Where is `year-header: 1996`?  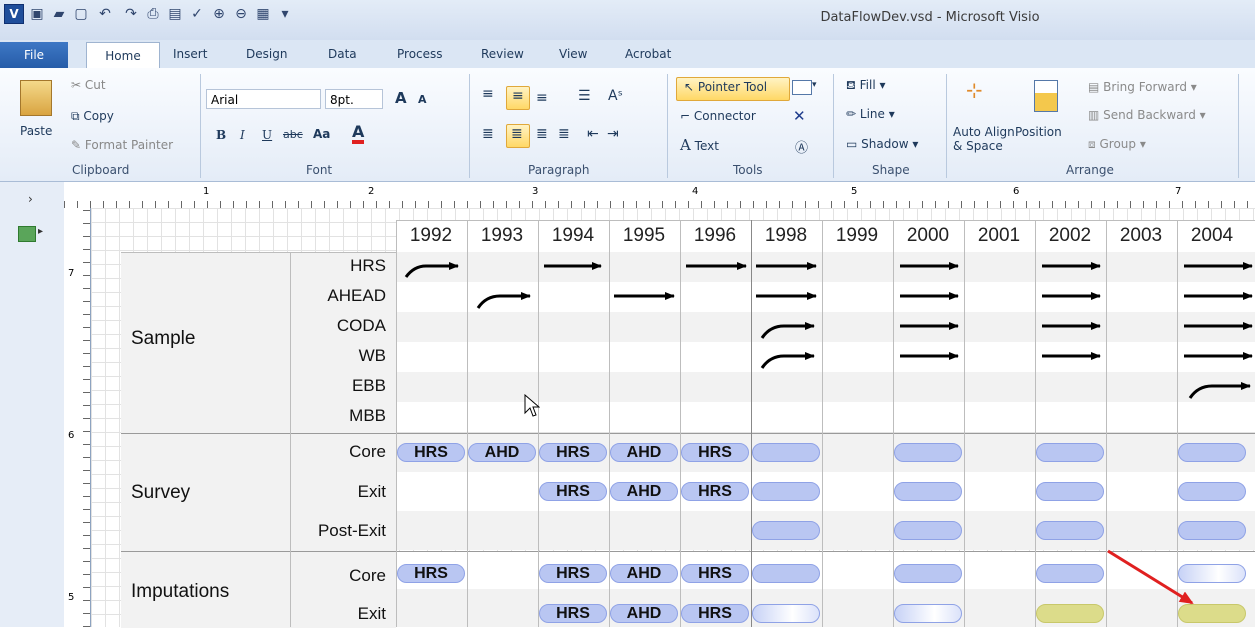 year-header: 1996 is located at coordinates (715, 236).